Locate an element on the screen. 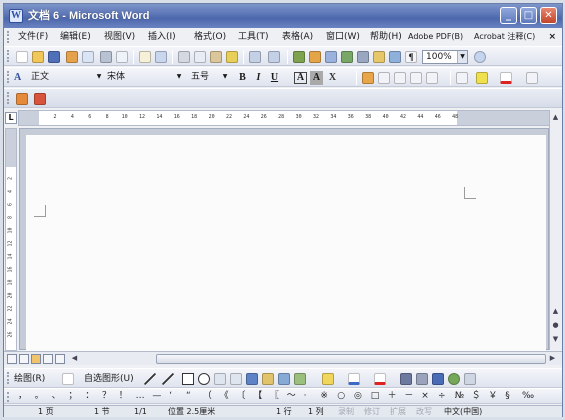 The width and height of the screenshot is (565, 420). menu-help: 帮助(H) is located at coordinates (386, 37).